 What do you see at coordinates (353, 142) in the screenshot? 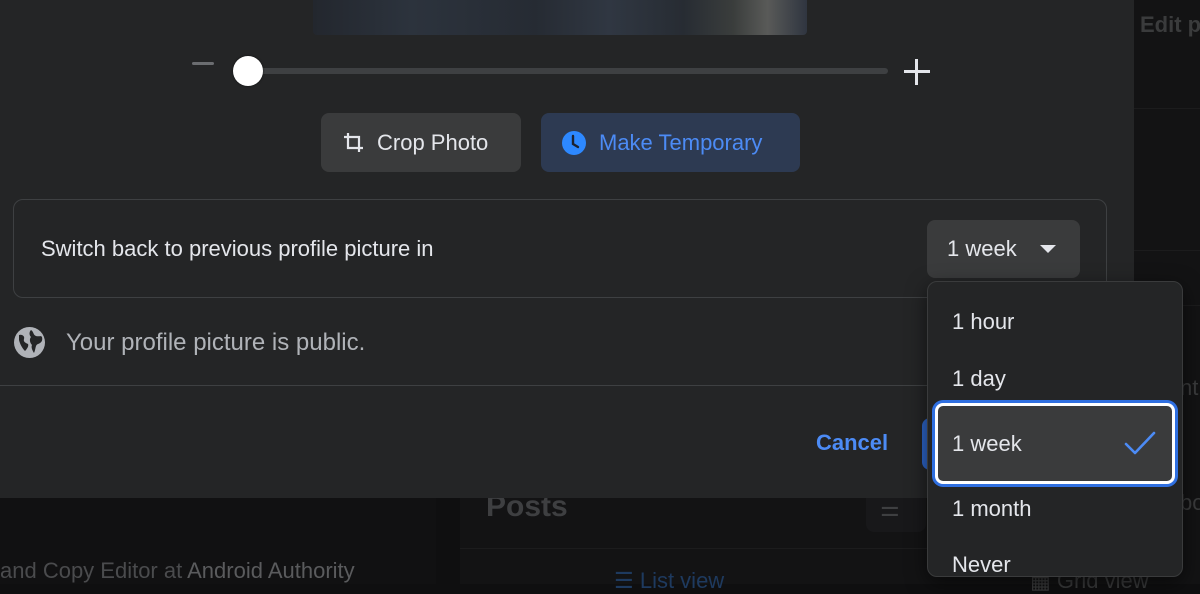
I see `crop-icon` at bounding box center [353, 142].